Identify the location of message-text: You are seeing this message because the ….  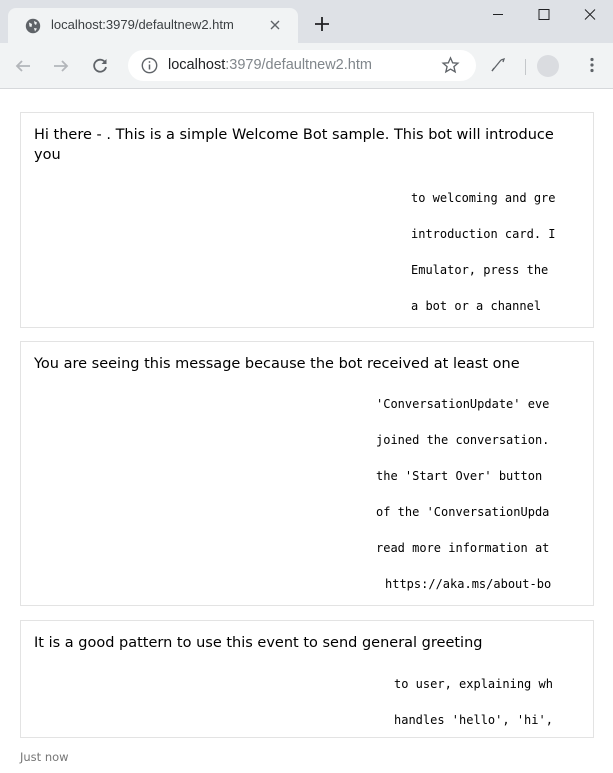
(277, 364).